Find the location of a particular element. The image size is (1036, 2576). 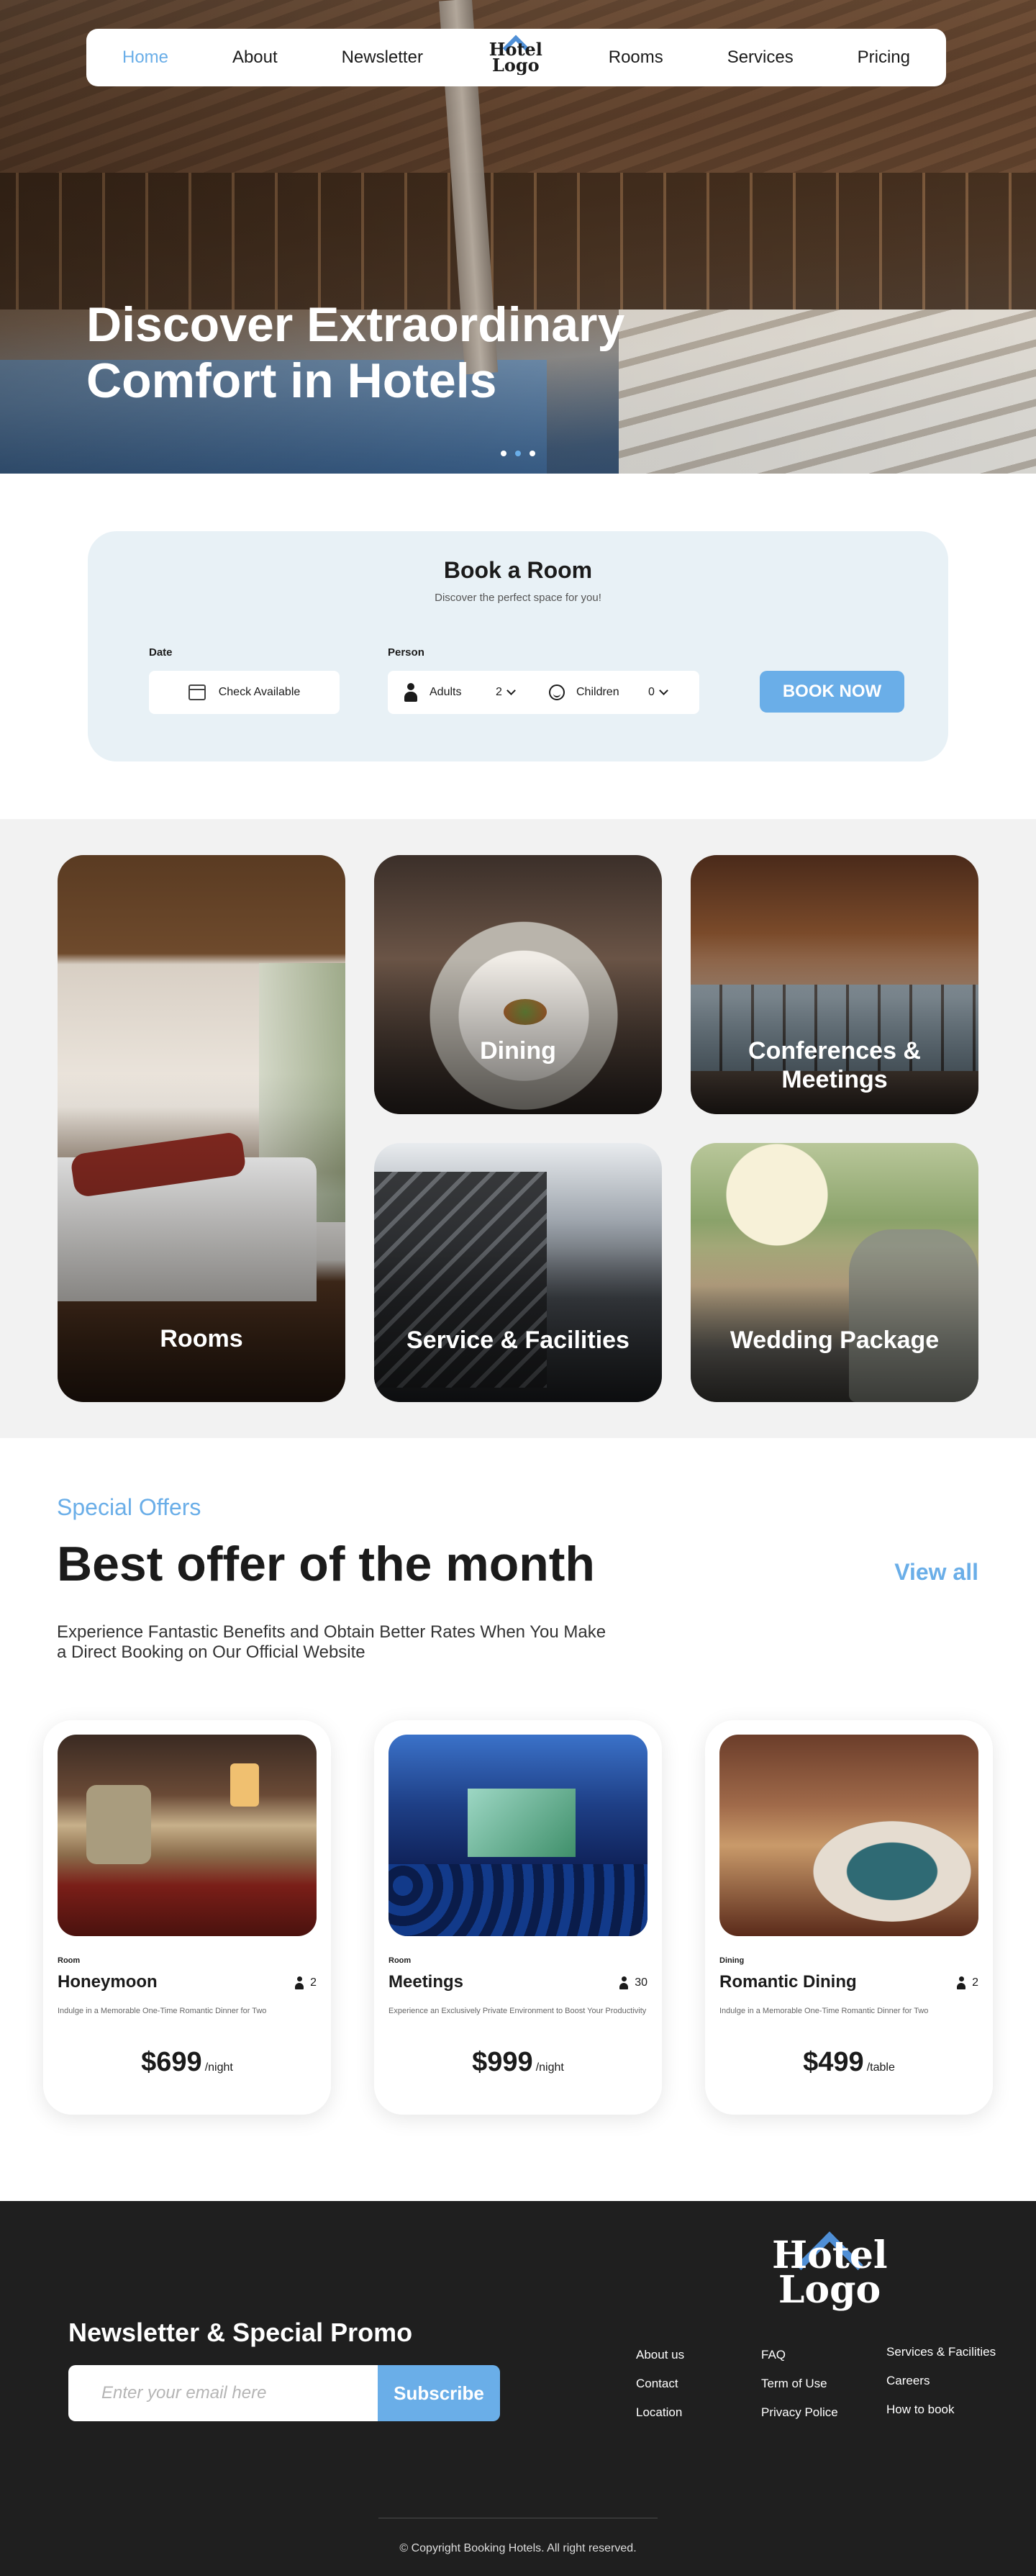

newsletter-form: Subscribe is located at coordinates (284, 2393).